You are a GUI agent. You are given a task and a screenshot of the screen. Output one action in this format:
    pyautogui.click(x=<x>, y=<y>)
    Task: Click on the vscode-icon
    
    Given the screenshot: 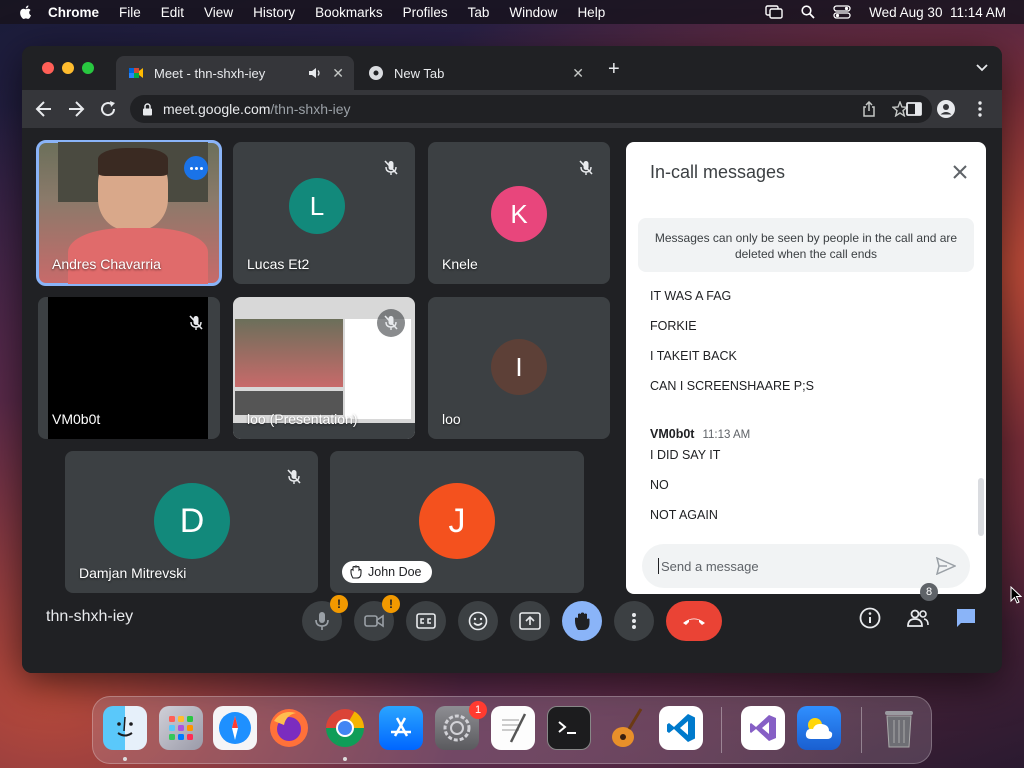 What is the action you would take?
    pyautogui.click(x=681, y=728)
    